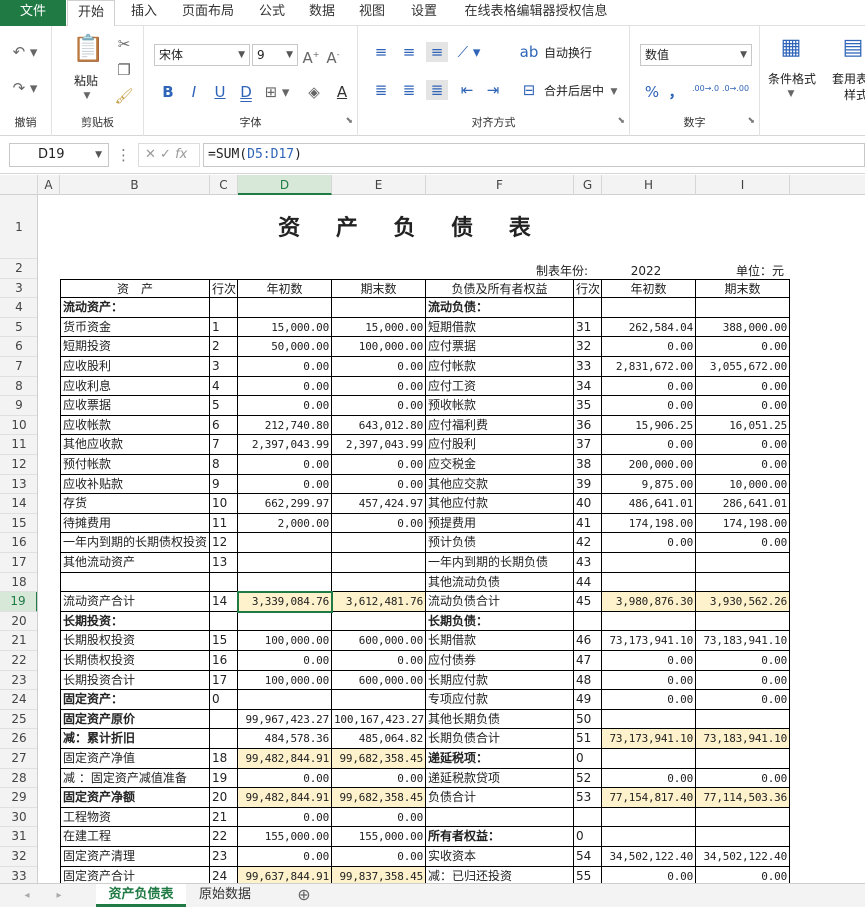  What do you see at coordinates (18, 875) in the screenshot?
I see `row-header-33: 33` at bounding box center [18, 875].